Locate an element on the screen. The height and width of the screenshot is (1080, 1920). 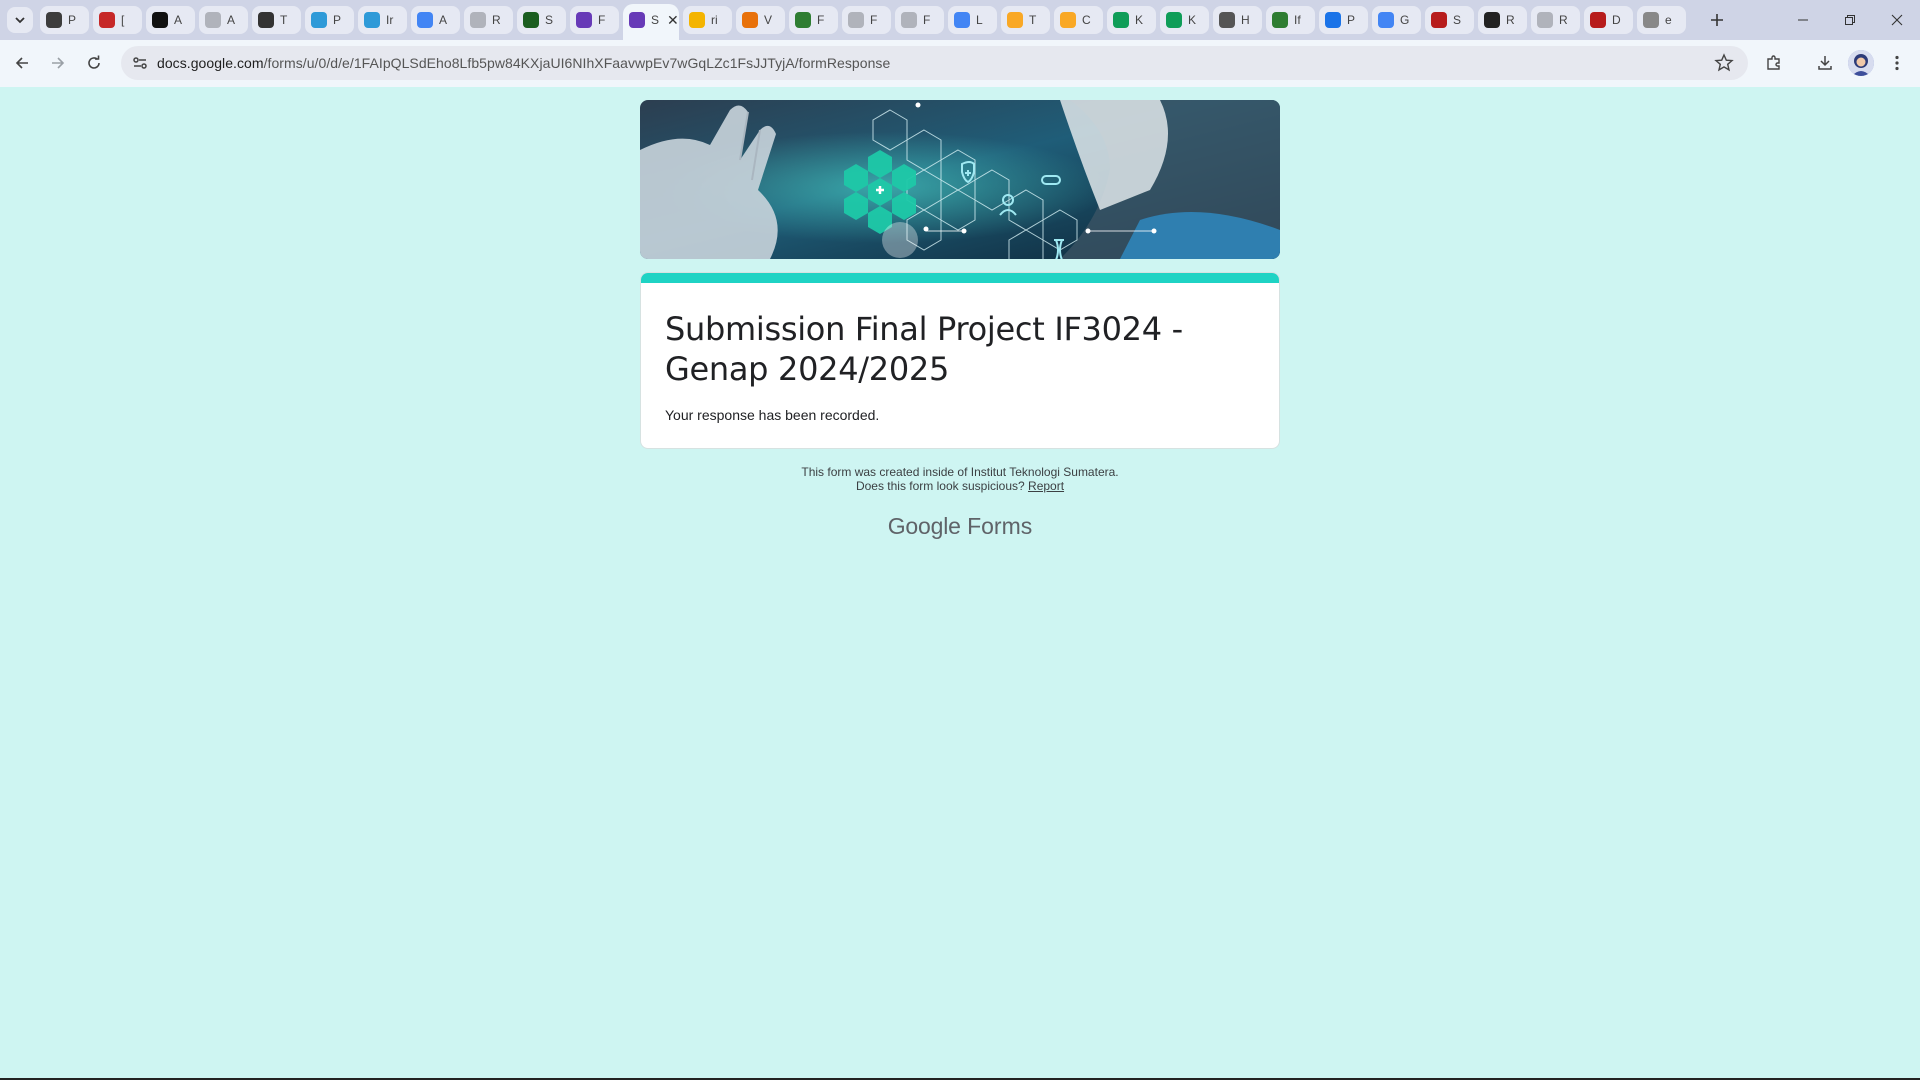
arrow-left-icon is located at coordinates (21, 63).